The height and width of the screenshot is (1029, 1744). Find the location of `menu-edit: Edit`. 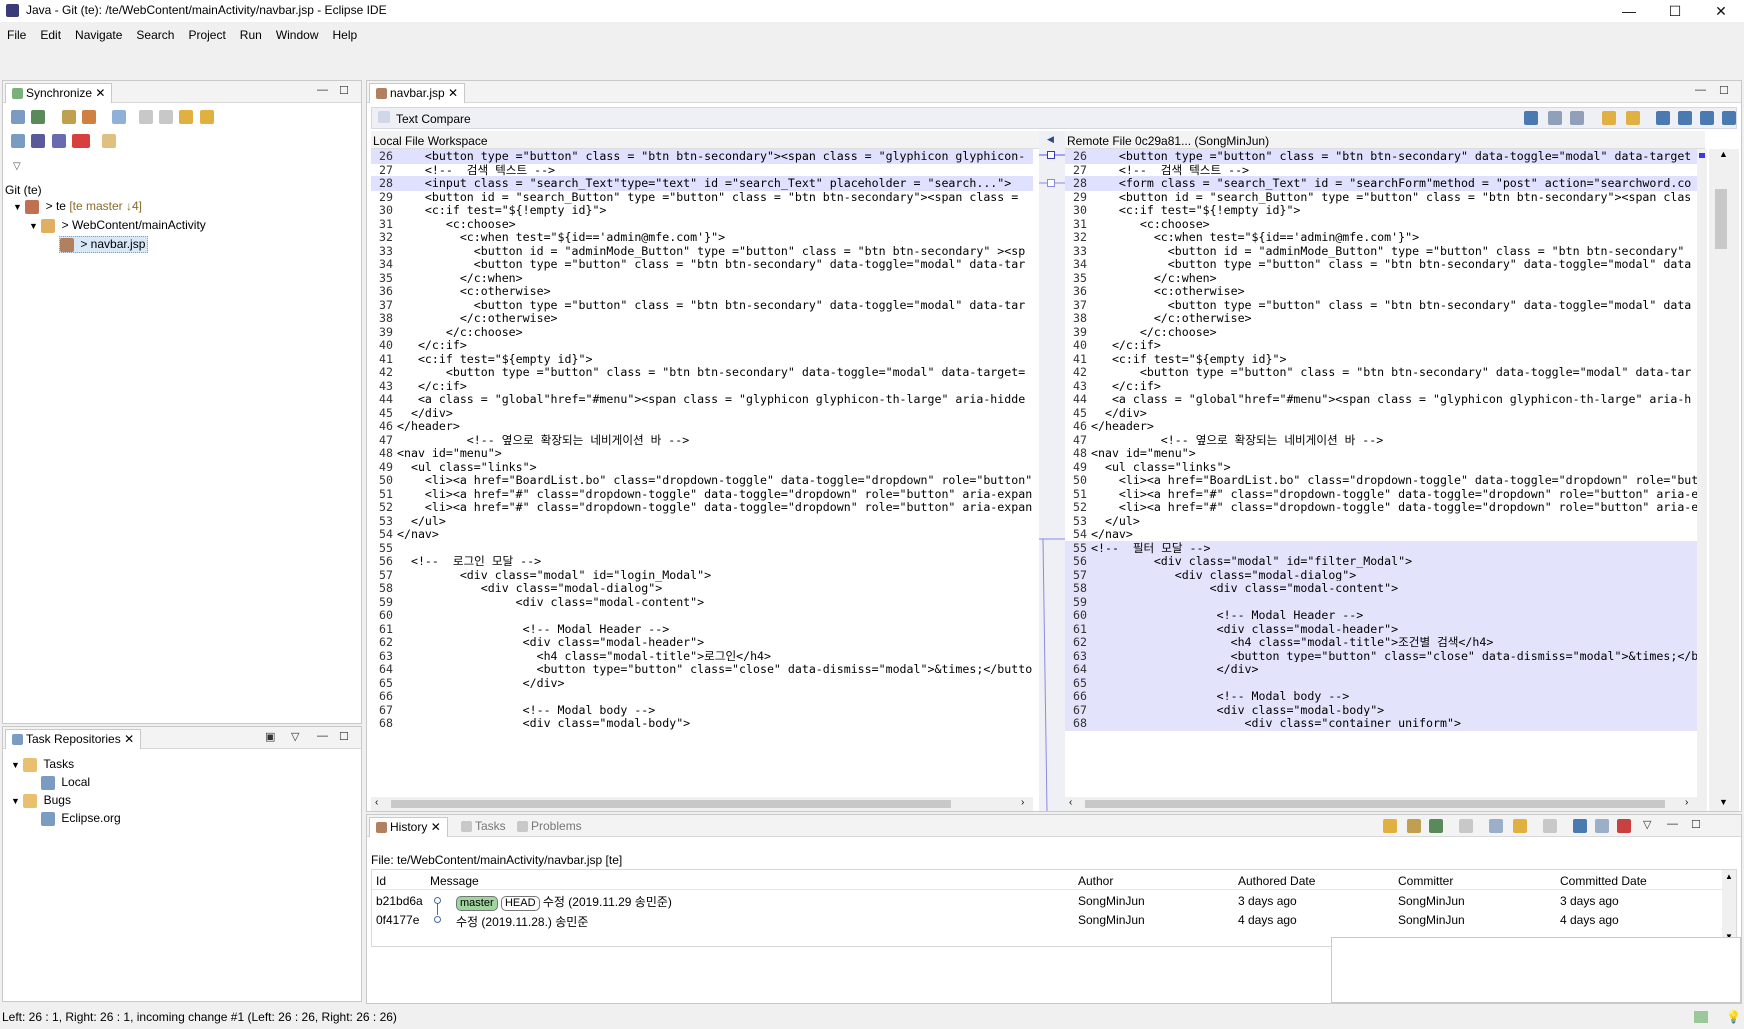

menu-edit: Edit is located at coordinates (50, 35).